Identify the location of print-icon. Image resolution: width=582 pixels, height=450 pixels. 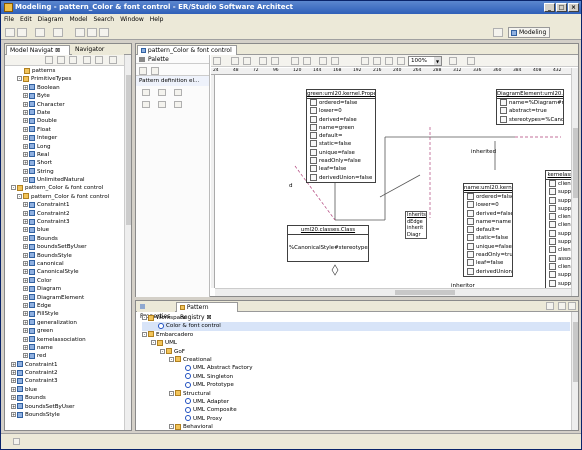
(40, 32).